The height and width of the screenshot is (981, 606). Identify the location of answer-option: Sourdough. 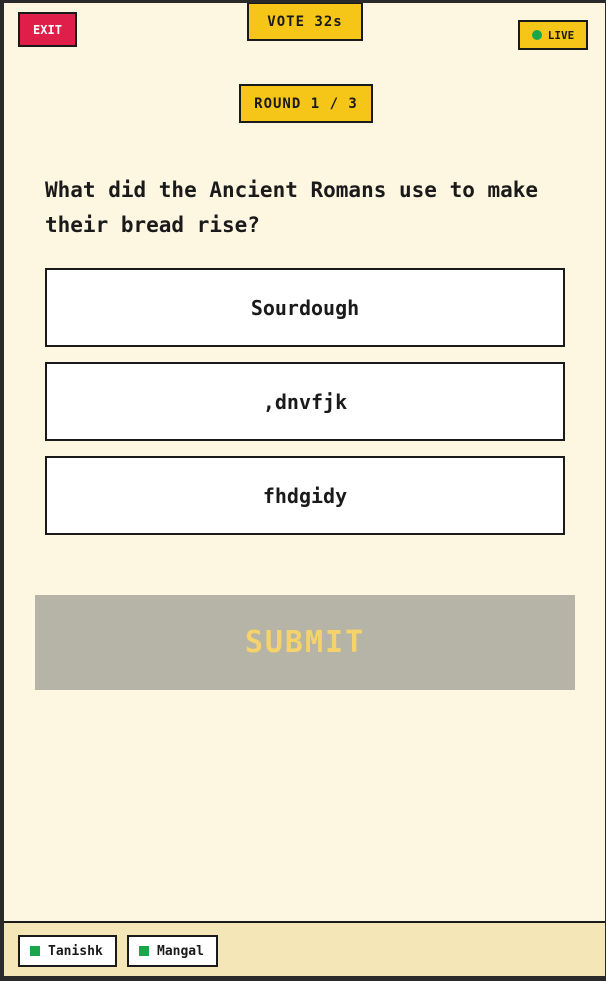
(305, 307).